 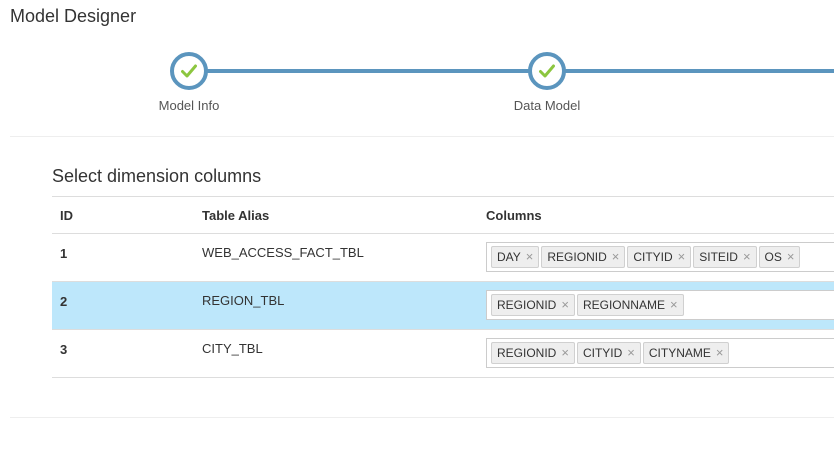 I want to click on row-columns-cell: REGIONID × REGIONNAME ×, so click(x=656, y=305).